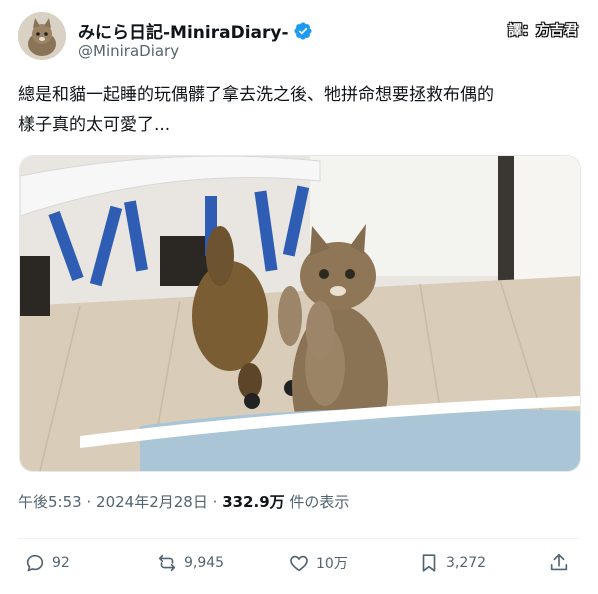  I want to click on reply-button: 92, so click(47, 563).